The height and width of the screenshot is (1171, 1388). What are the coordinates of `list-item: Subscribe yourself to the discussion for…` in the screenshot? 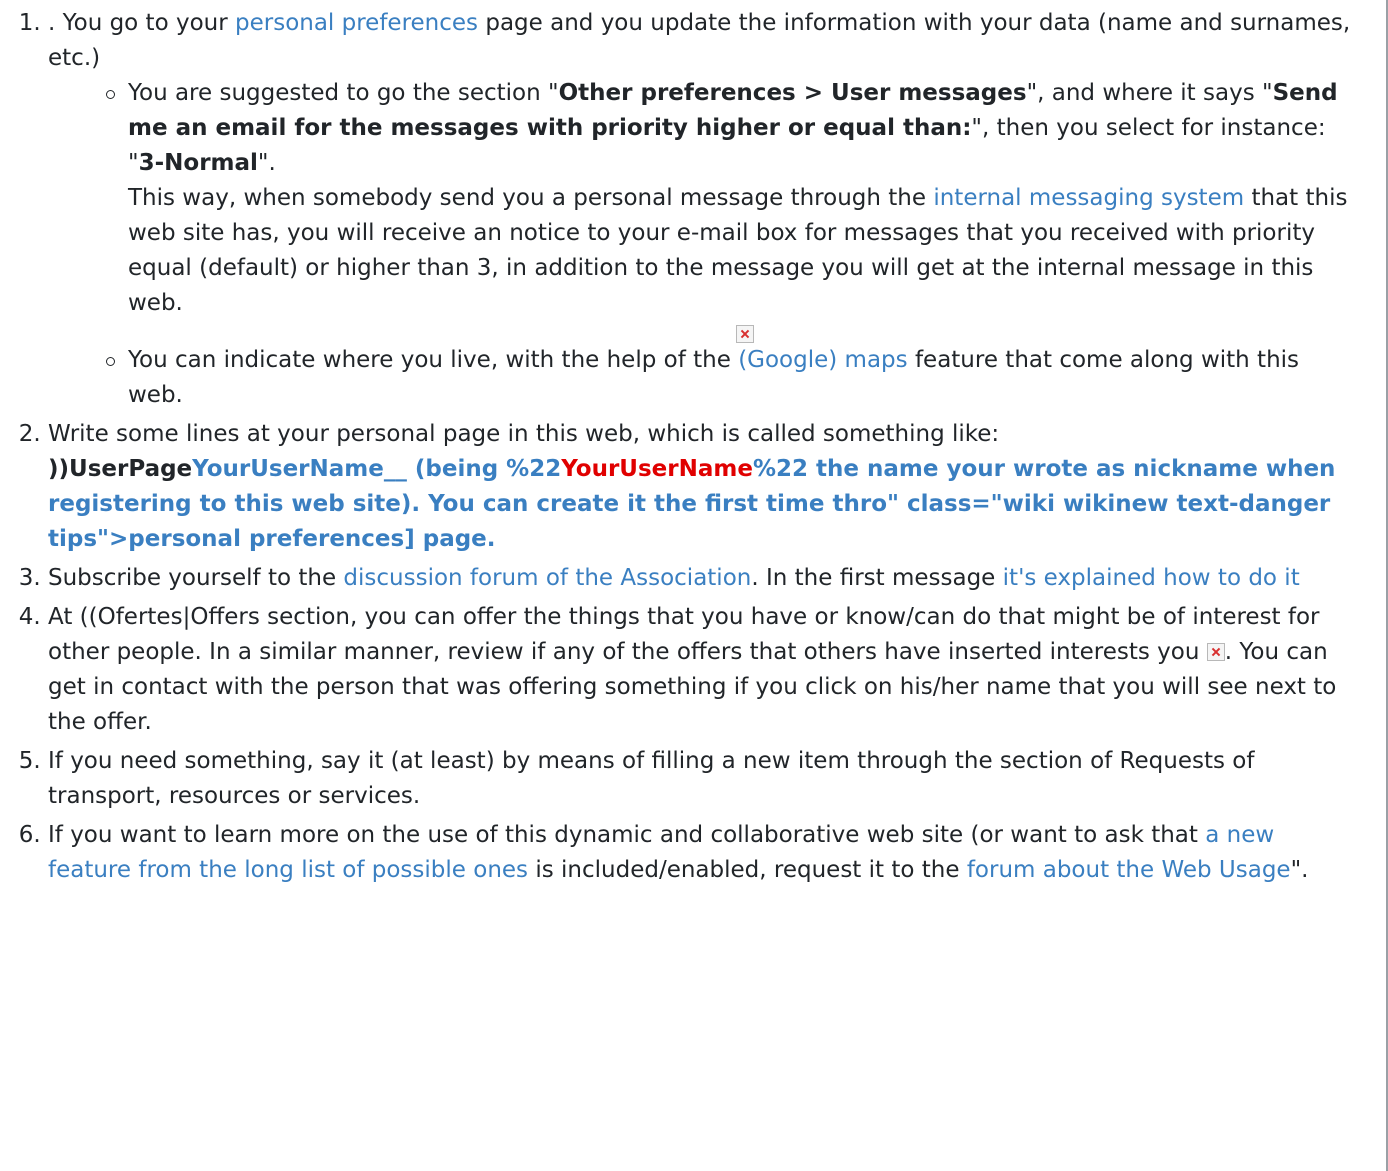 It's located at (703, 578).